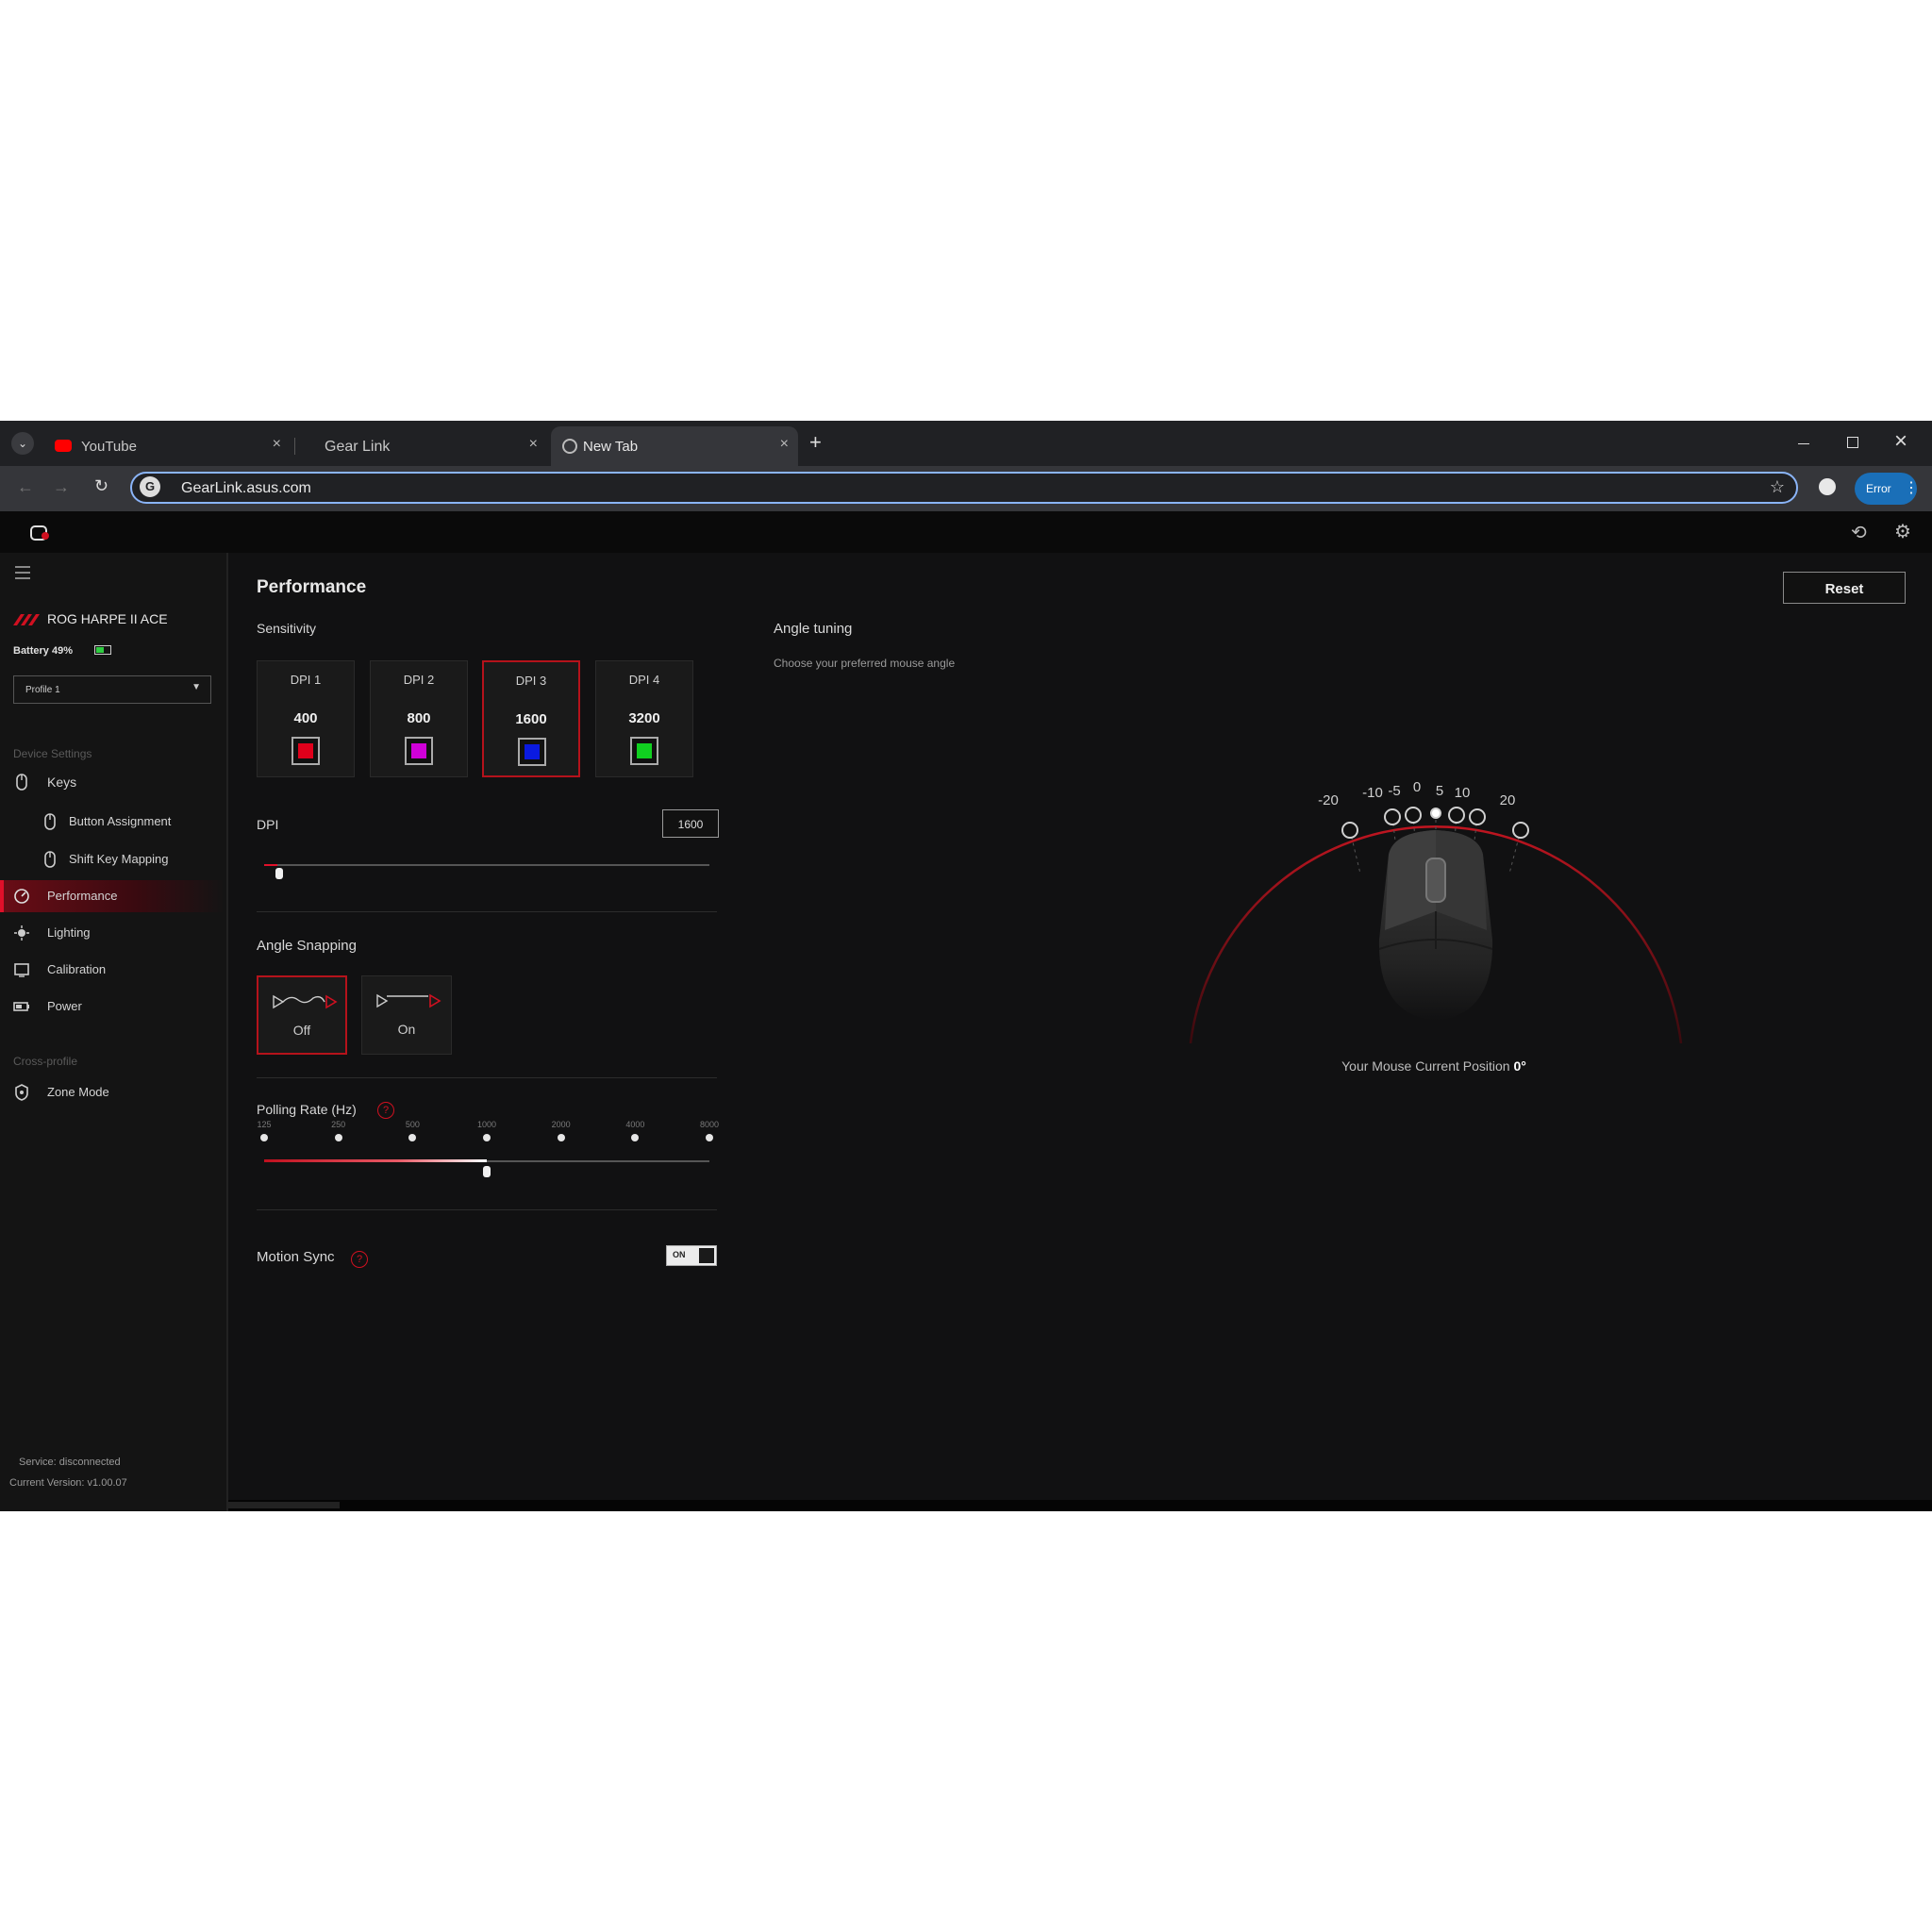  I want to click on url-text: GearLink.asus.com, so click(246, 489).